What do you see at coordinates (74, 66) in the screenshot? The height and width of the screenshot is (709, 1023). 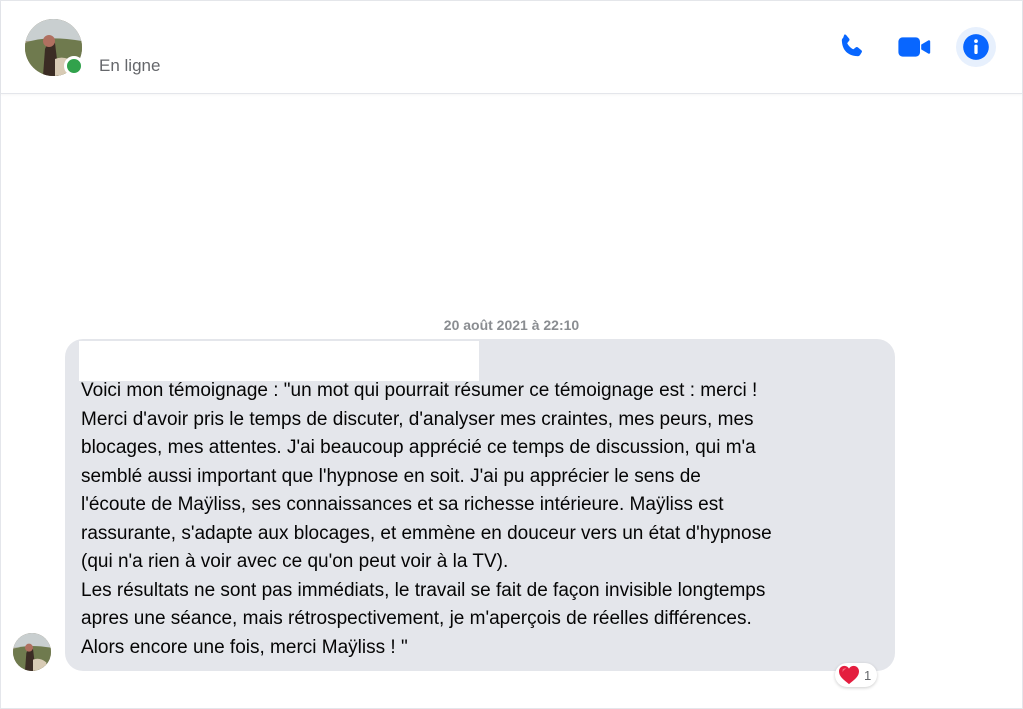 I see `online-status-indicator` at bounding box center [74, 66].